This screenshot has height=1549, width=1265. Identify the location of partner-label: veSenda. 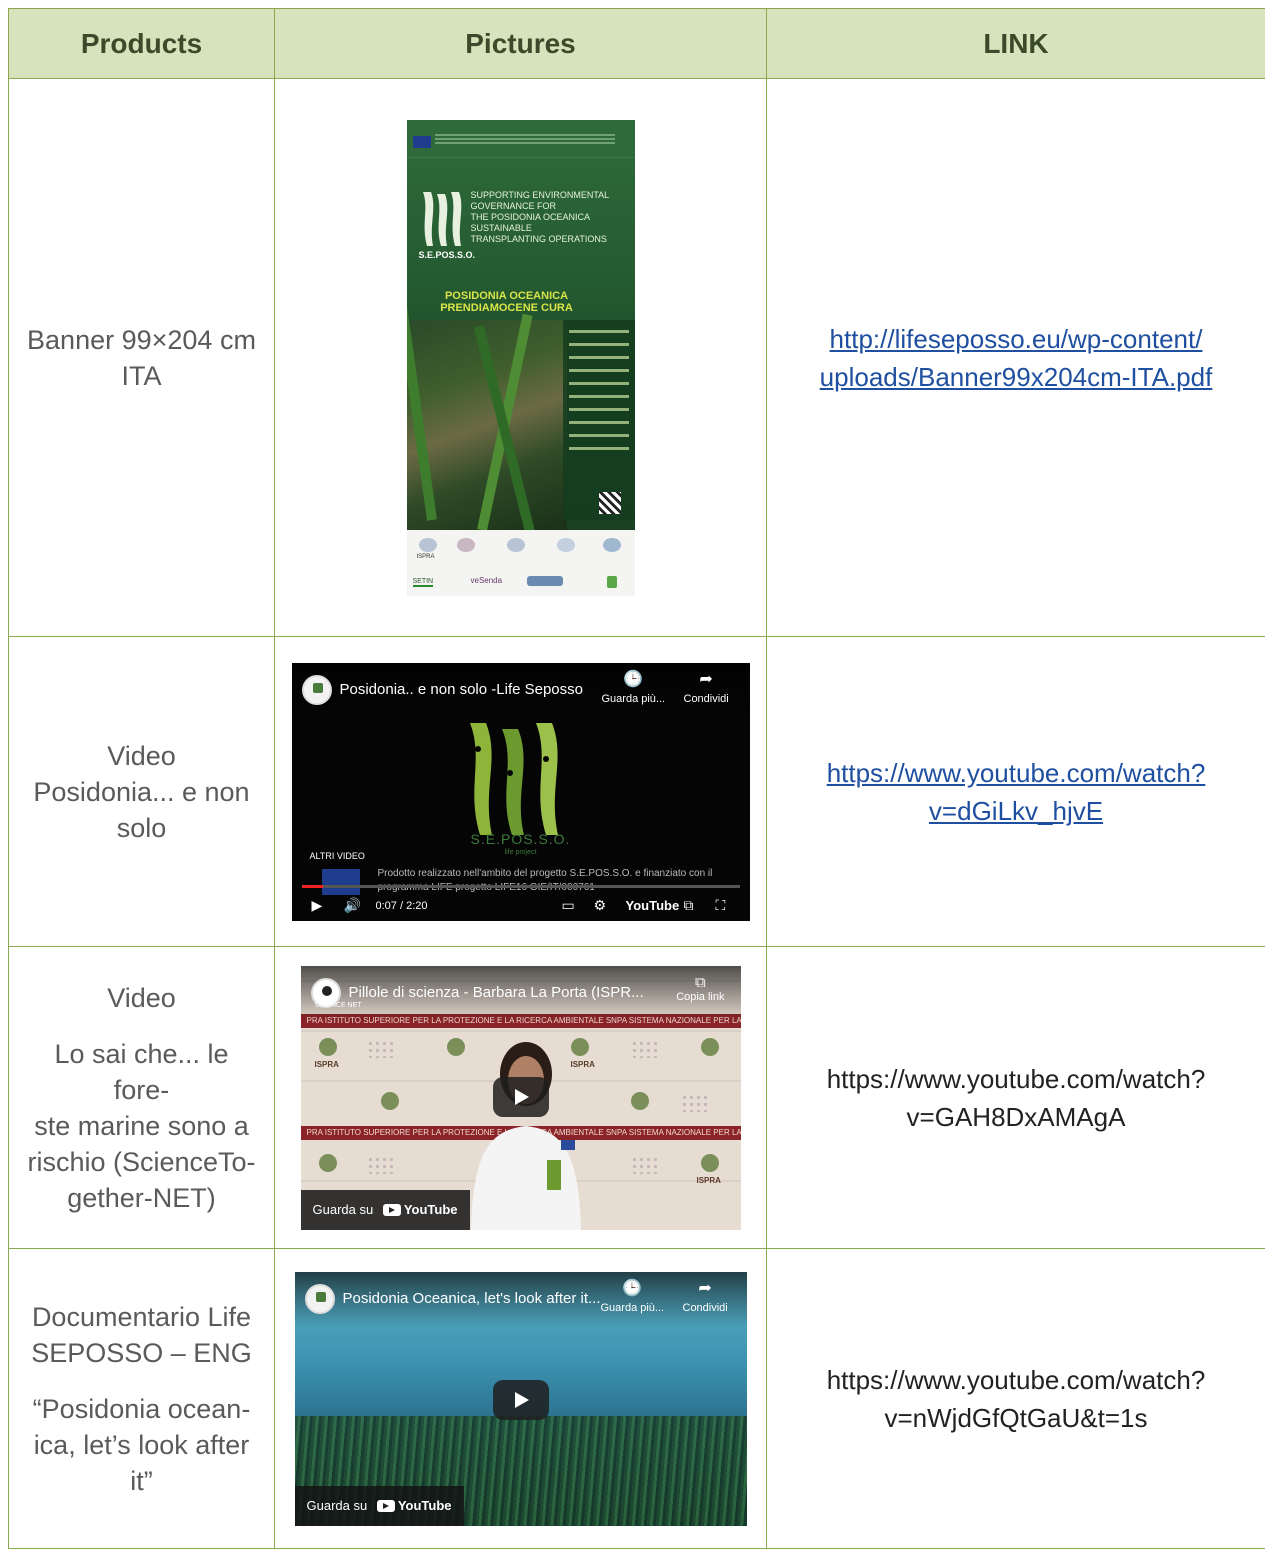
(487, 580).